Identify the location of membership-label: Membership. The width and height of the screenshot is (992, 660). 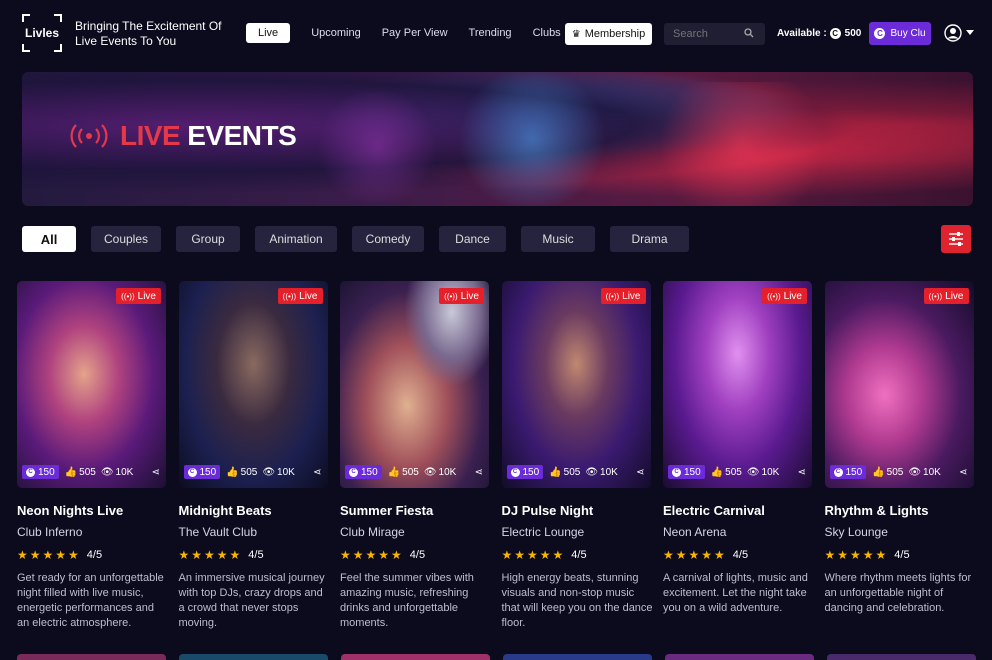
(615, 34).